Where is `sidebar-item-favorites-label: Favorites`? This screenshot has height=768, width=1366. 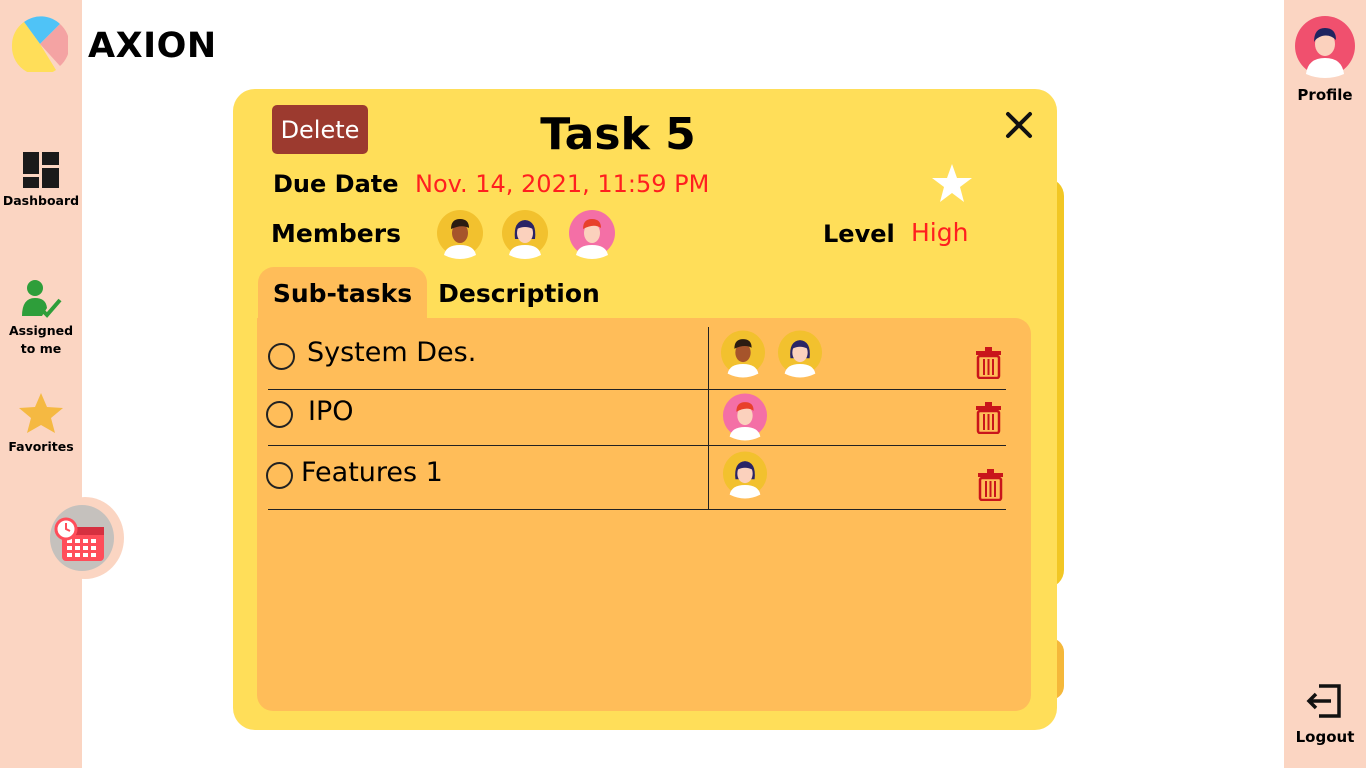 sidebar-item-favorites-label: Favorites is located at coordinates (41, 446).